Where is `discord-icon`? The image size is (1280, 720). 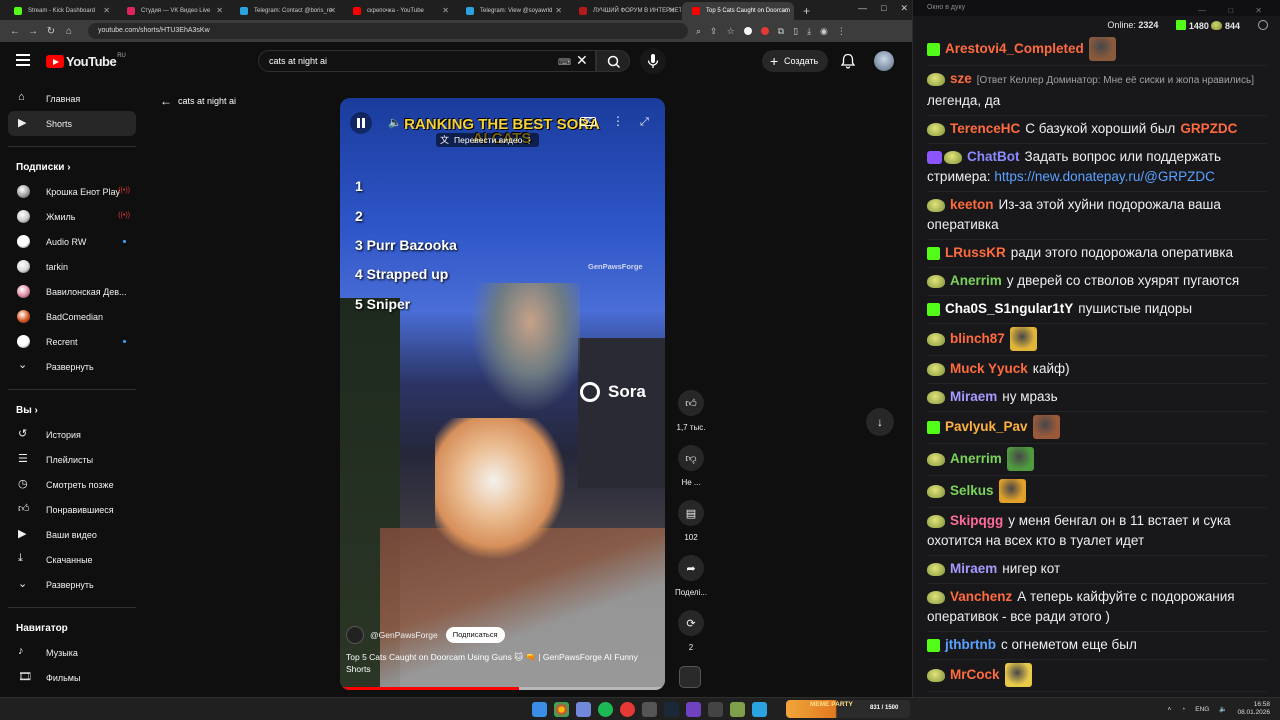
discord-icon is located at coordinates (583, 709).